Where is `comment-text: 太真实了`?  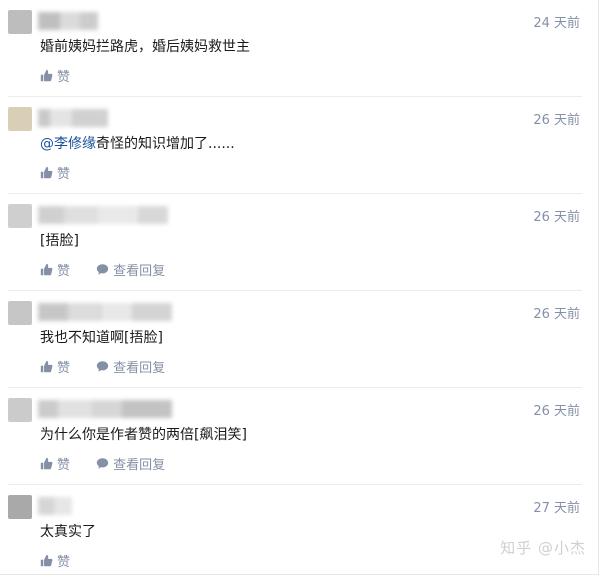 comment-text: 太真实了 is located at coordinates (68, 532).